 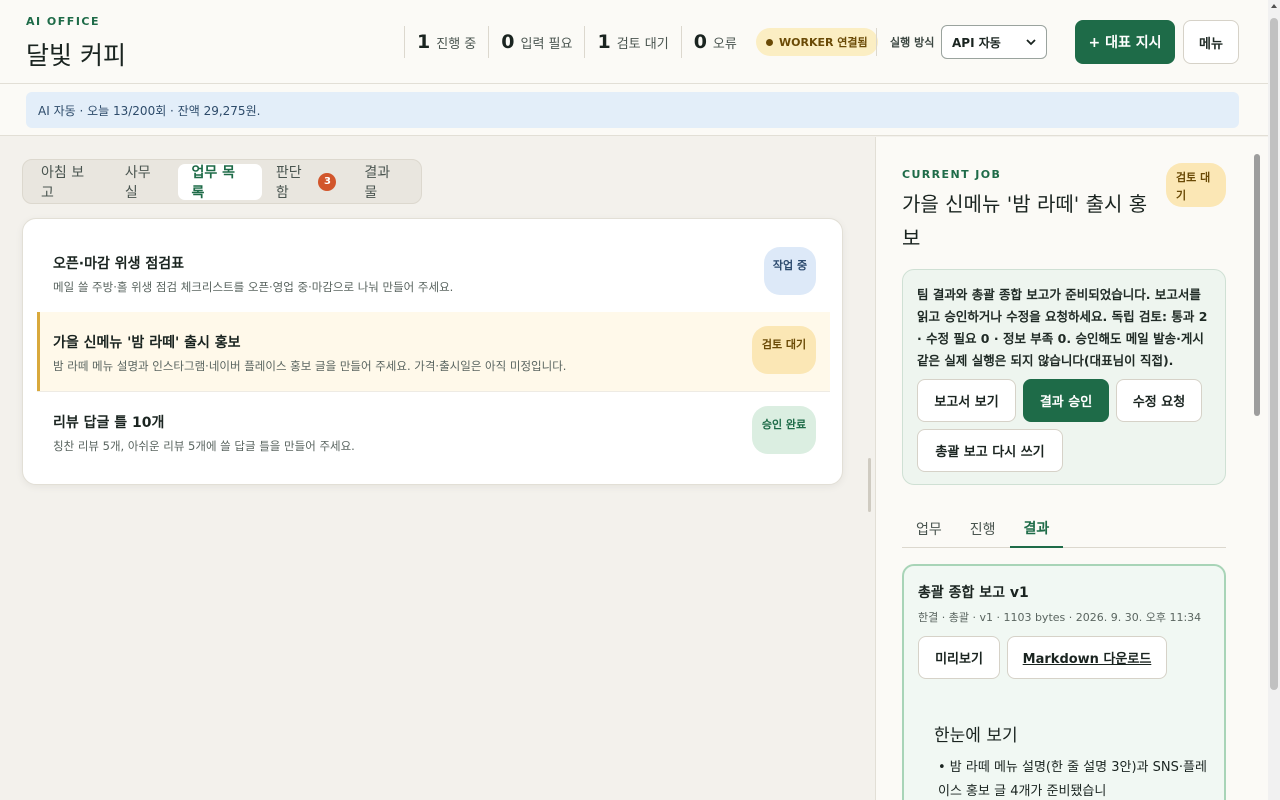 I want to click on preview-heading: 한눈에 보기, so click(x=976, y=736).